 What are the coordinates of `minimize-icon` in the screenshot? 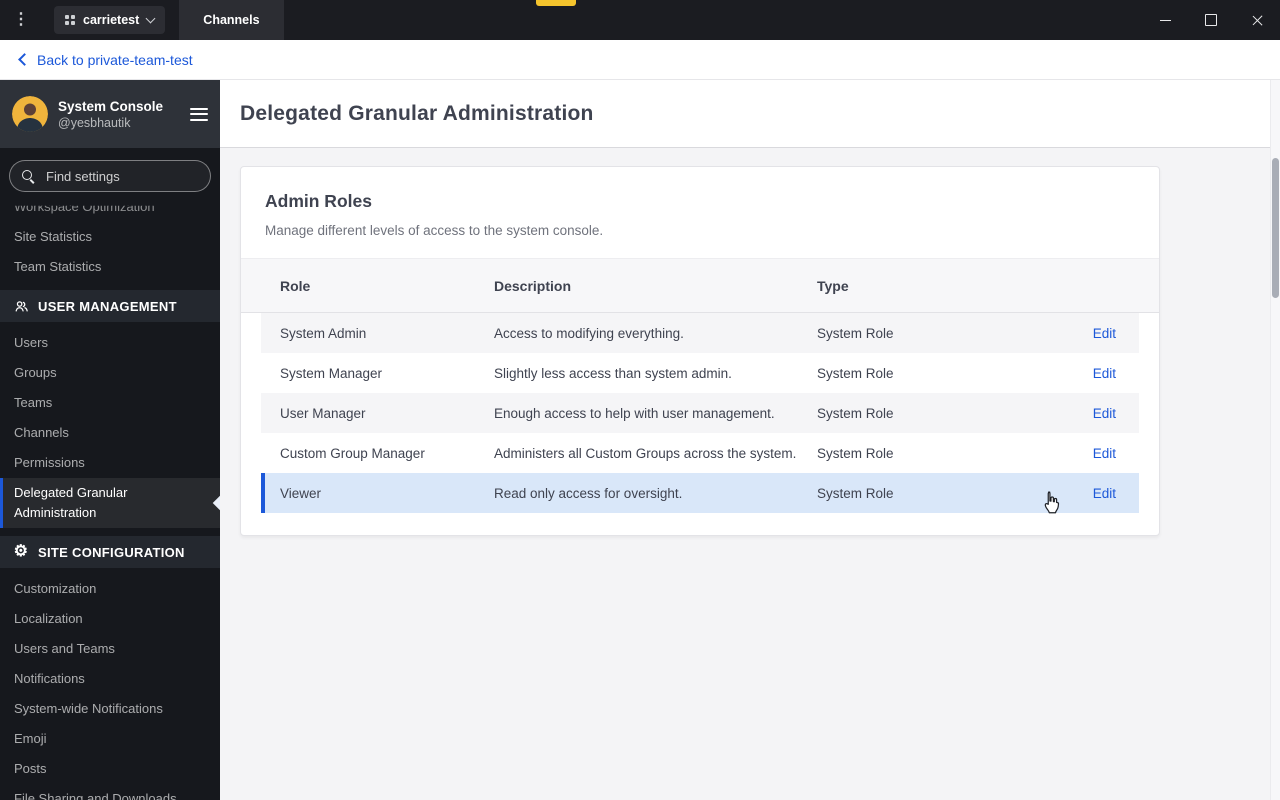 It's located at (1165, 20).